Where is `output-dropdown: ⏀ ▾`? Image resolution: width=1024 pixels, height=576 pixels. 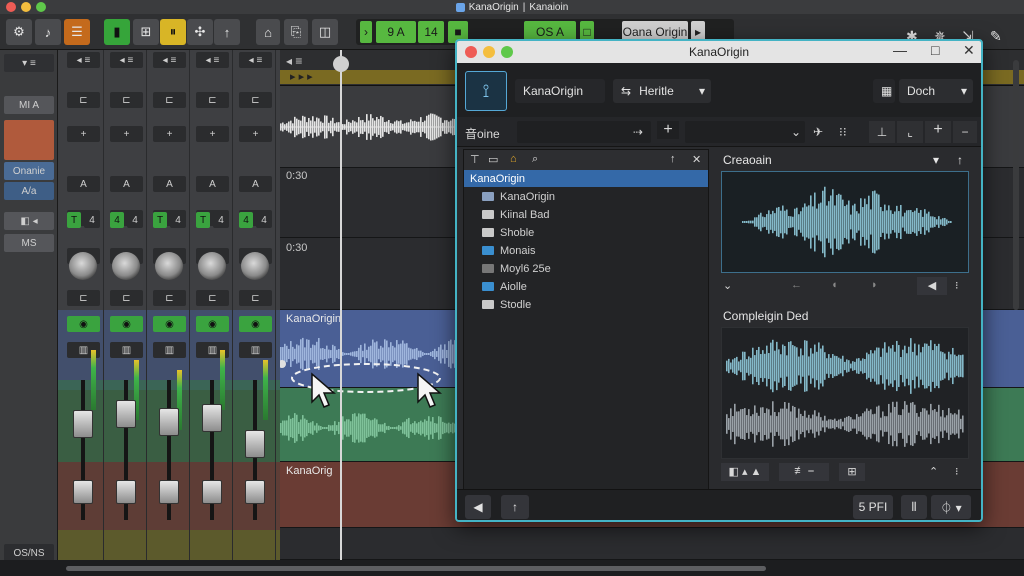 output-dropdown: ⏀ ▾ is located at coordinates (951, 507).